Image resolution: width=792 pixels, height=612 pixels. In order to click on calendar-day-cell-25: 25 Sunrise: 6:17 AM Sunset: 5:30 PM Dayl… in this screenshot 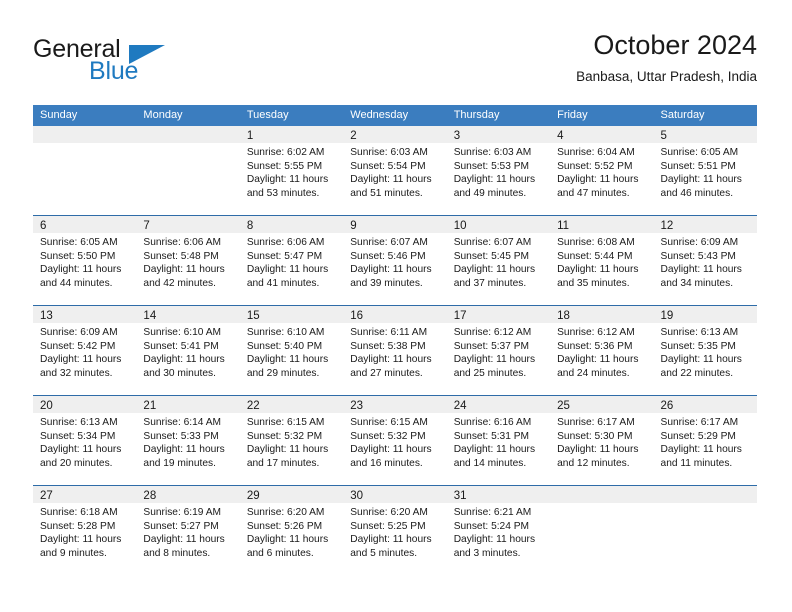, I will do `click(602, 440)`.